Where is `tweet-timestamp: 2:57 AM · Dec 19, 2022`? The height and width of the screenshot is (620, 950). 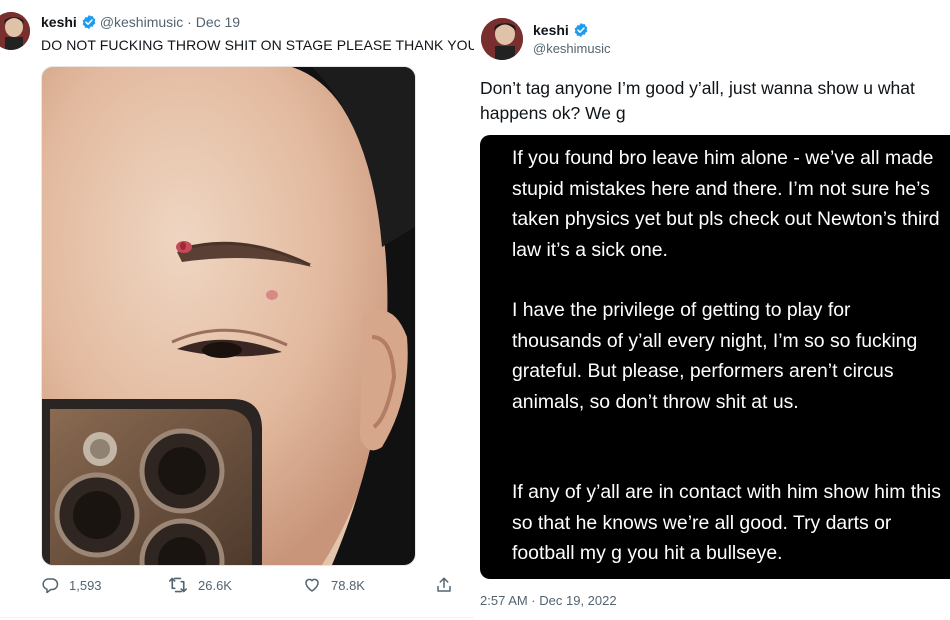 tweet-timestamp: 2:57 AM · Dec 19, 2022 is located at coordinates (548, 600).